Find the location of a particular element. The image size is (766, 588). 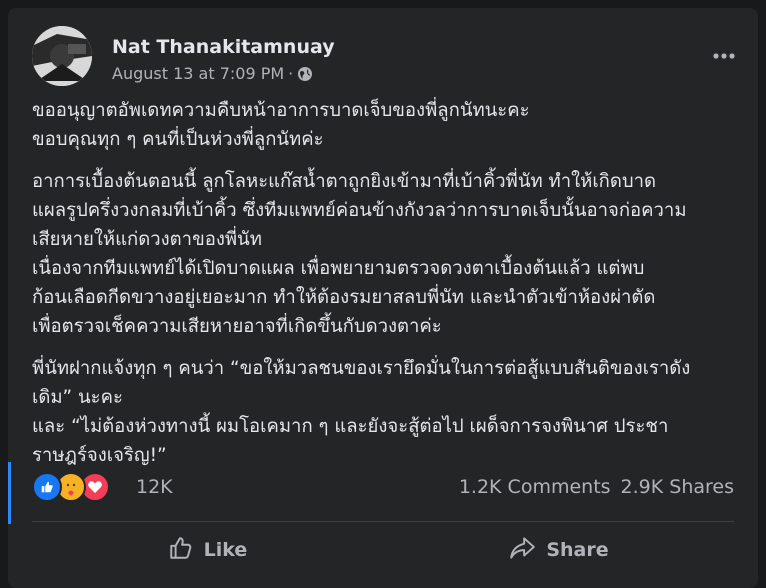

shares-count: 2.9K Shares is located at coordinates (677, 487).